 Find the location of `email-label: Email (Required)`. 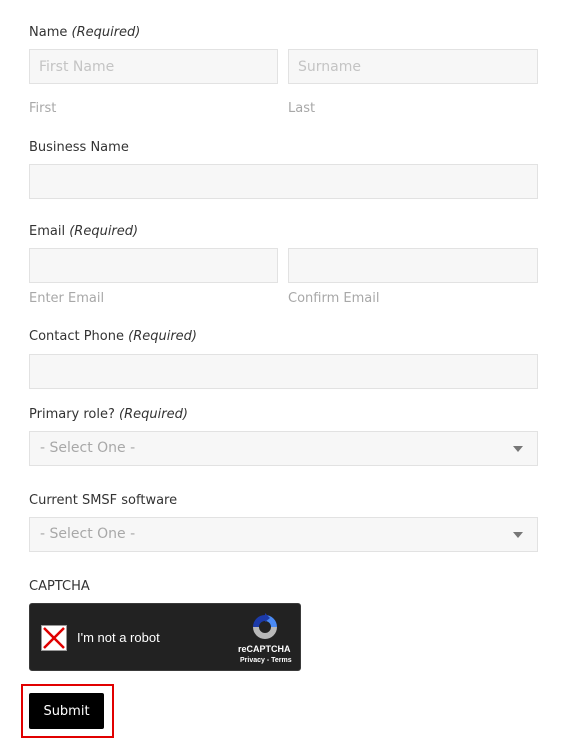

email-label: Email (Required) is located at coordinates (83, 231).